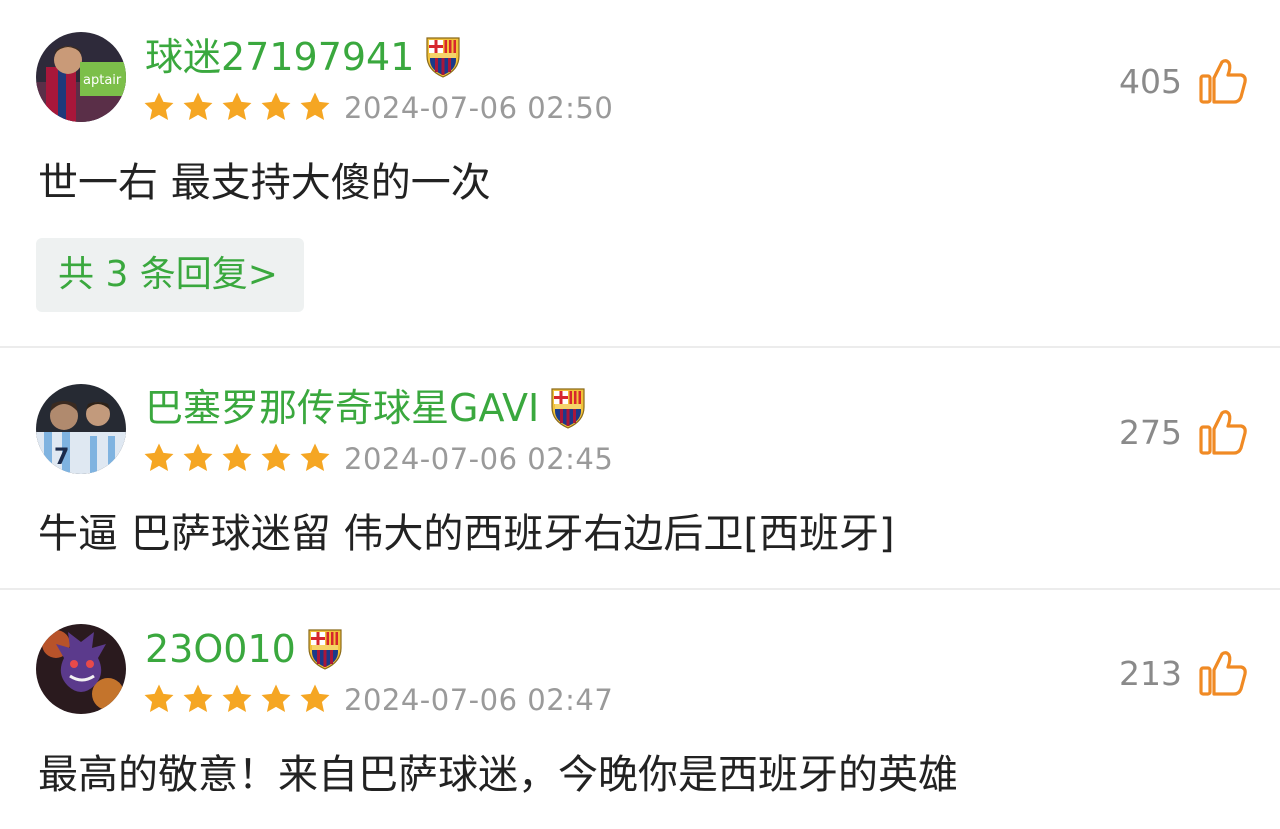 This screenshot has height=829, width=1280. Describe the element at coordinates (1150, 673) in the screenshot. I see `like-count: 213` at that location.